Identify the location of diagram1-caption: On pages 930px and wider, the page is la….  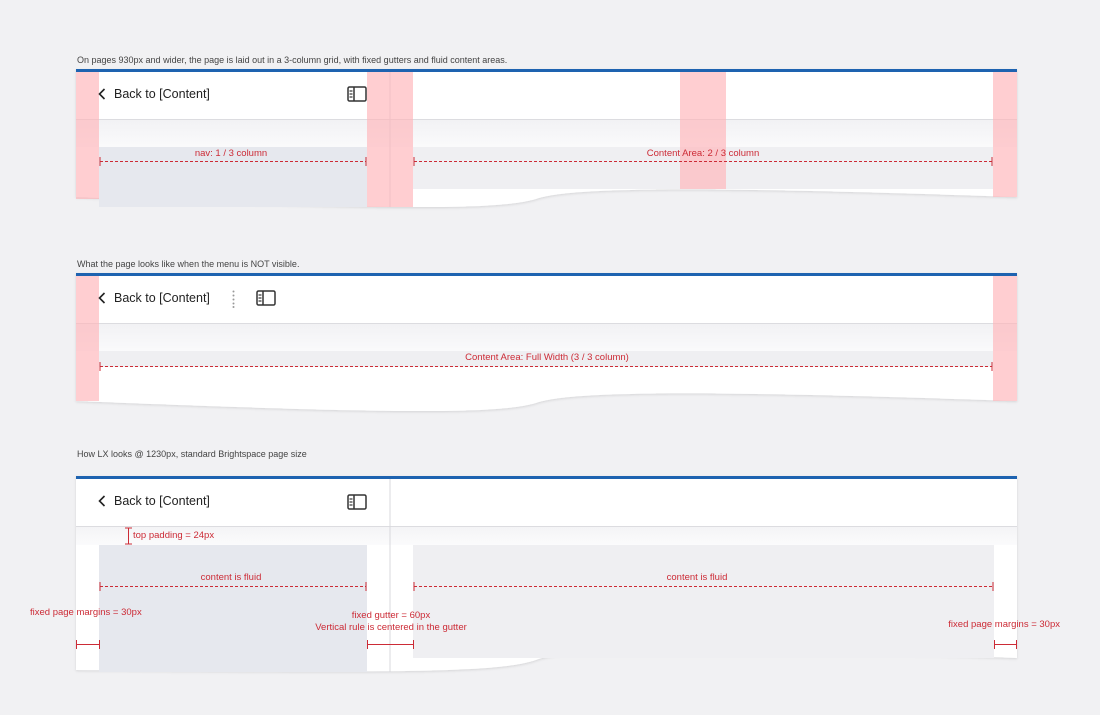
(292, 60).